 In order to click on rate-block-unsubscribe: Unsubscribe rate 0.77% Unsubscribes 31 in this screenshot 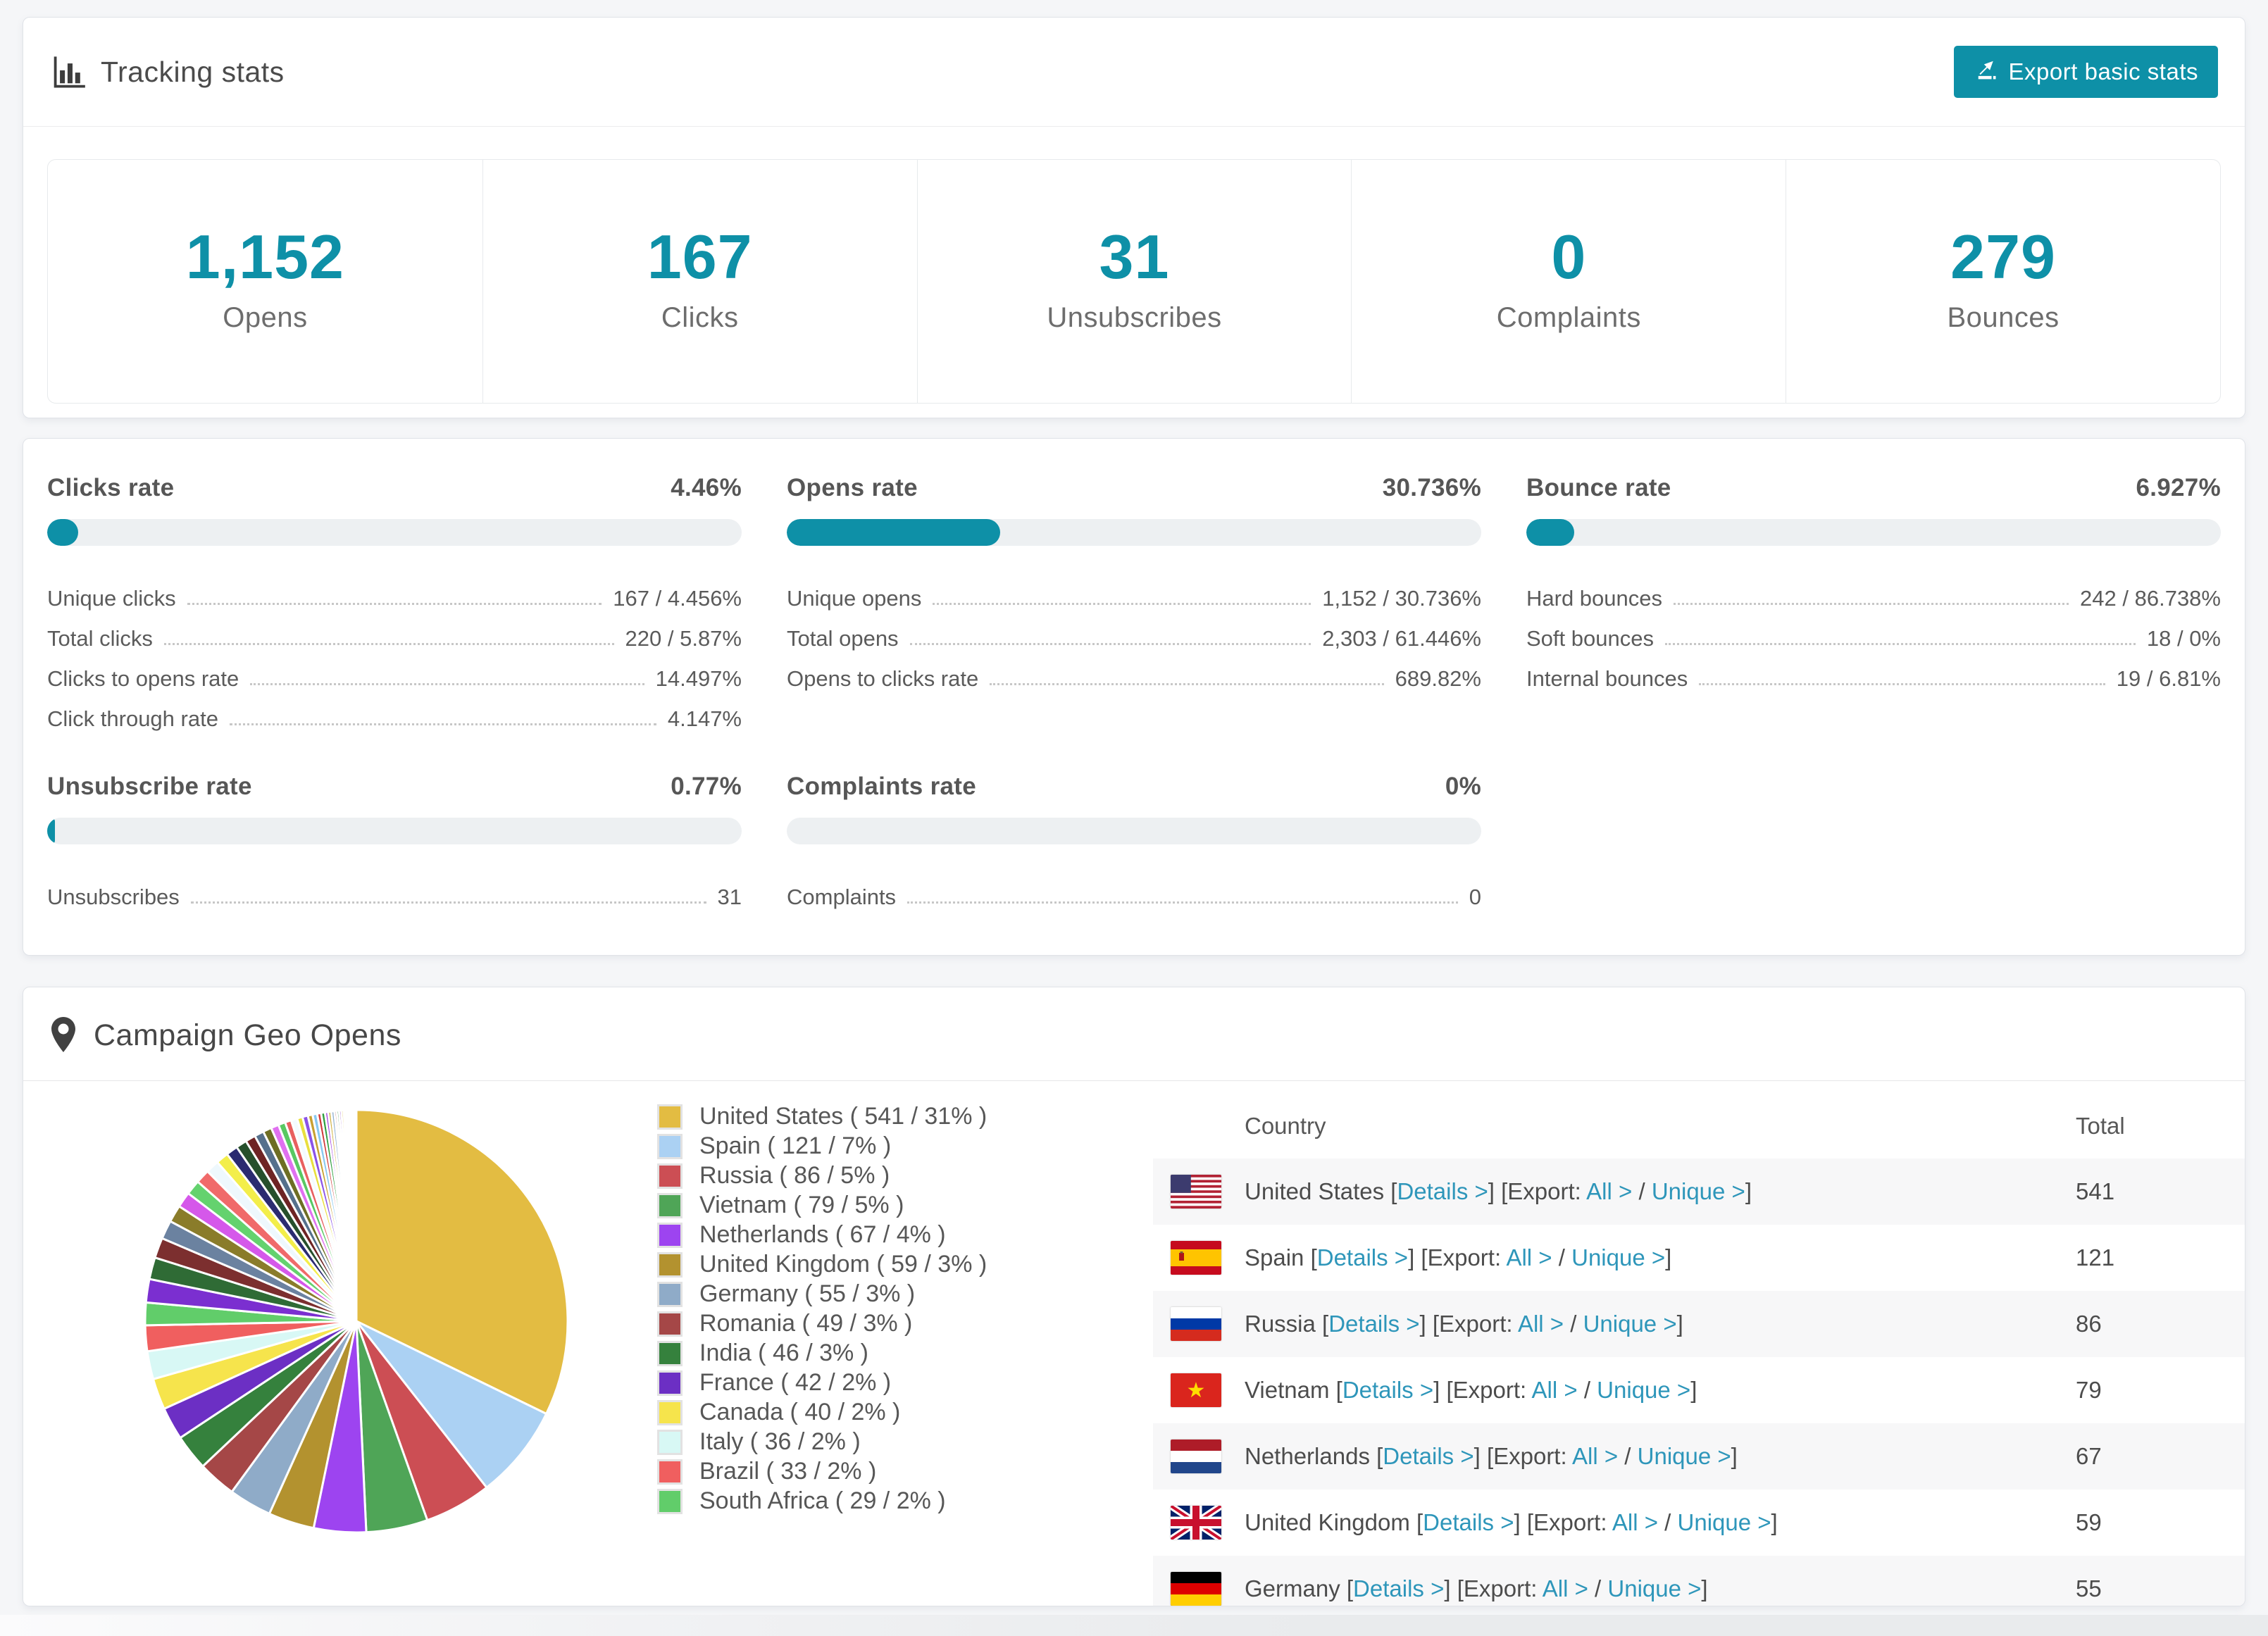, I will do `click(395, 841)`.